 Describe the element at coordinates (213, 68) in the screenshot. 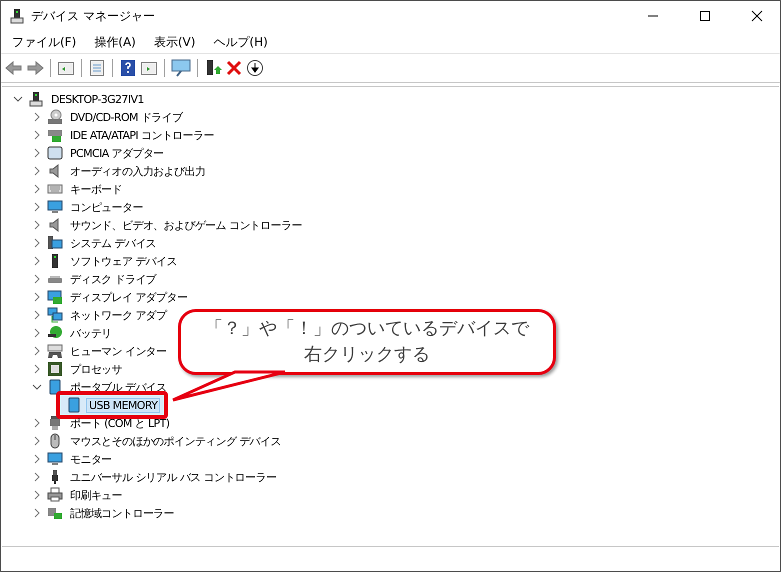

I see `update-driver-icon` at that location.